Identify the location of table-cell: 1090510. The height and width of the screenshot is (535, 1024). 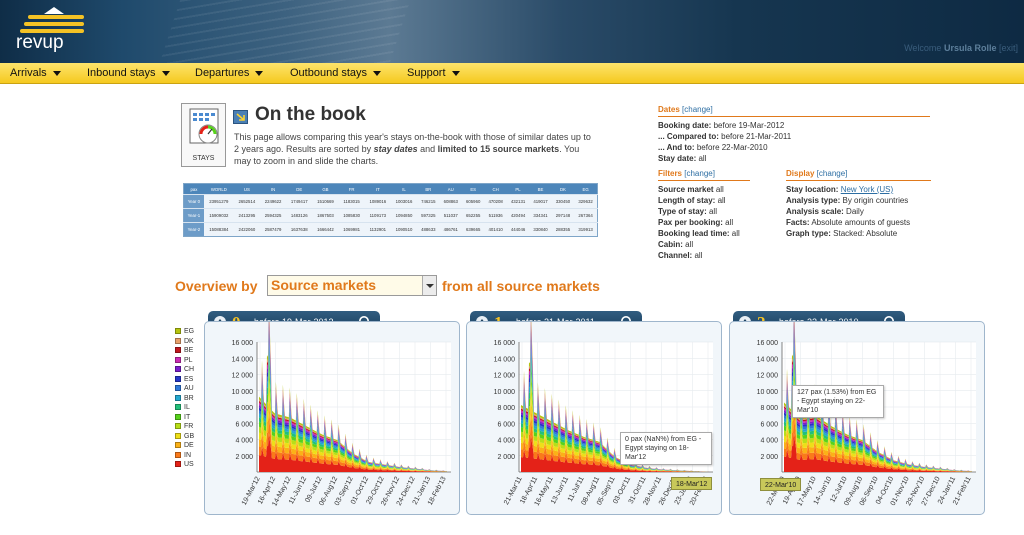
(404, 229).